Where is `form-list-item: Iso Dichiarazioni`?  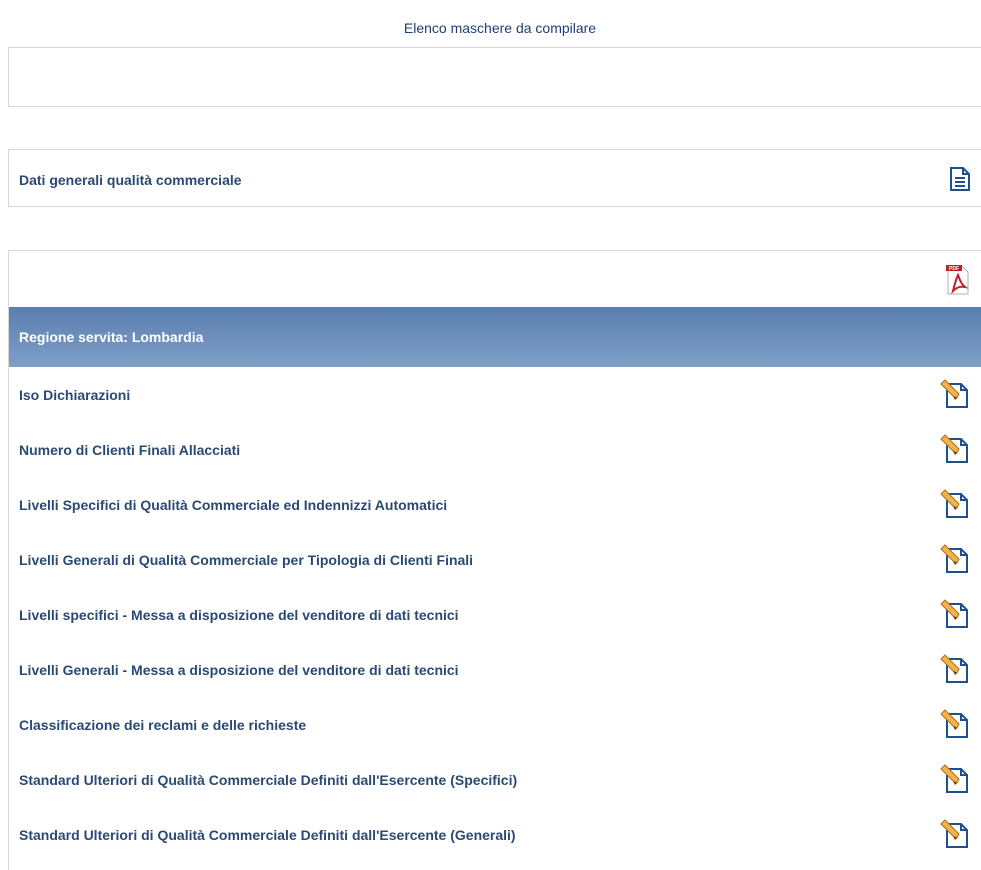
form-list-item: Iso Dichiarazioni is located at coordinates (495, 394).